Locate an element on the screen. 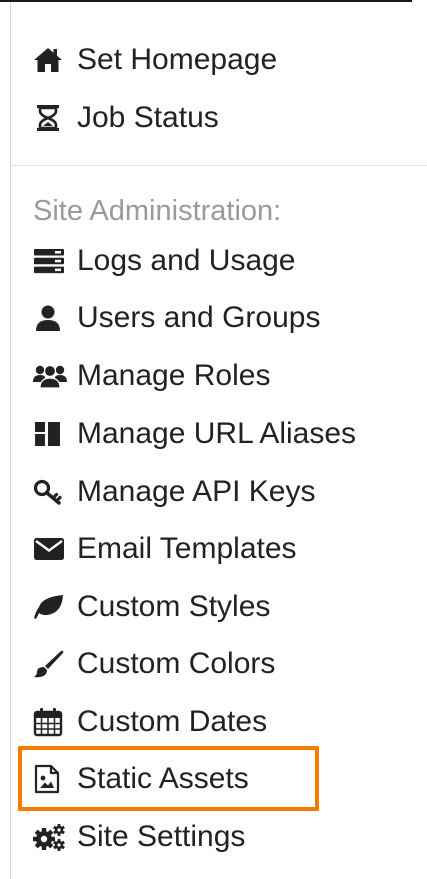  menu-item-users-and-groups: Users and Groups is located at coordinates (176, 318).